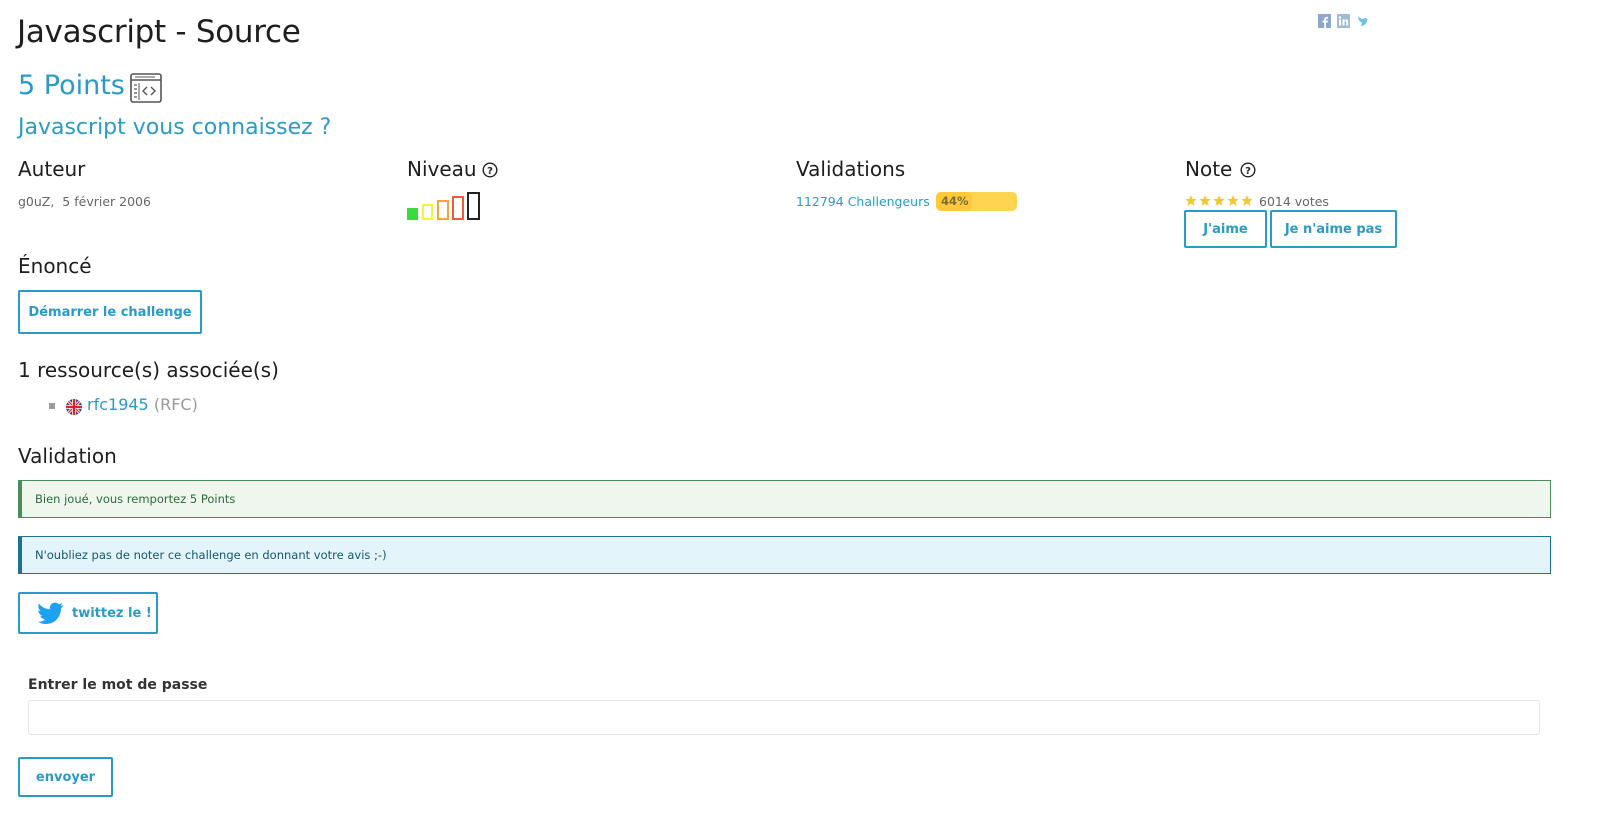  I want to click on uk-flag-icon, so click(74, 407).